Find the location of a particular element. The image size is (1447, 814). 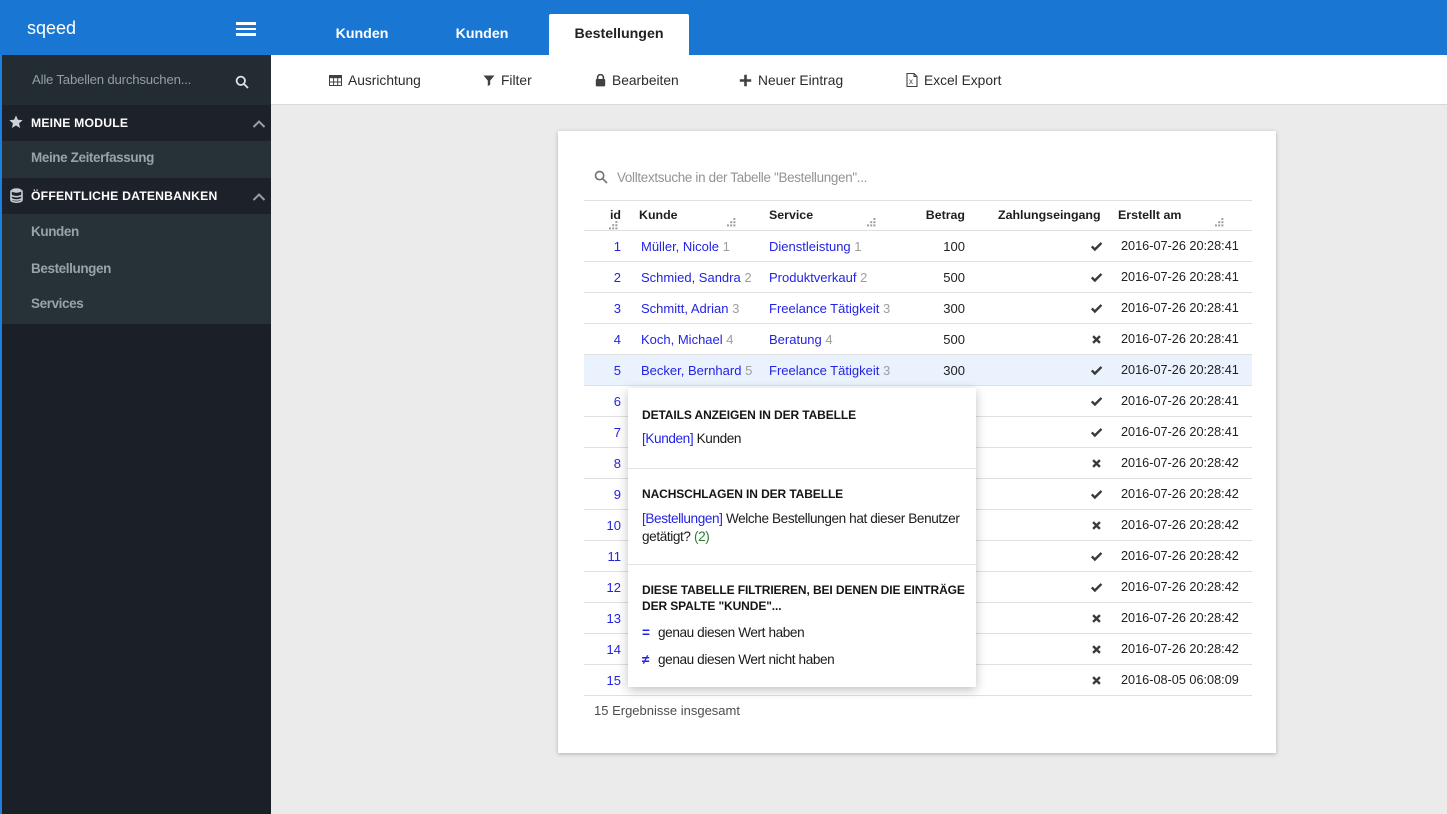

svg-text: x is located at coordinates (911, 81).